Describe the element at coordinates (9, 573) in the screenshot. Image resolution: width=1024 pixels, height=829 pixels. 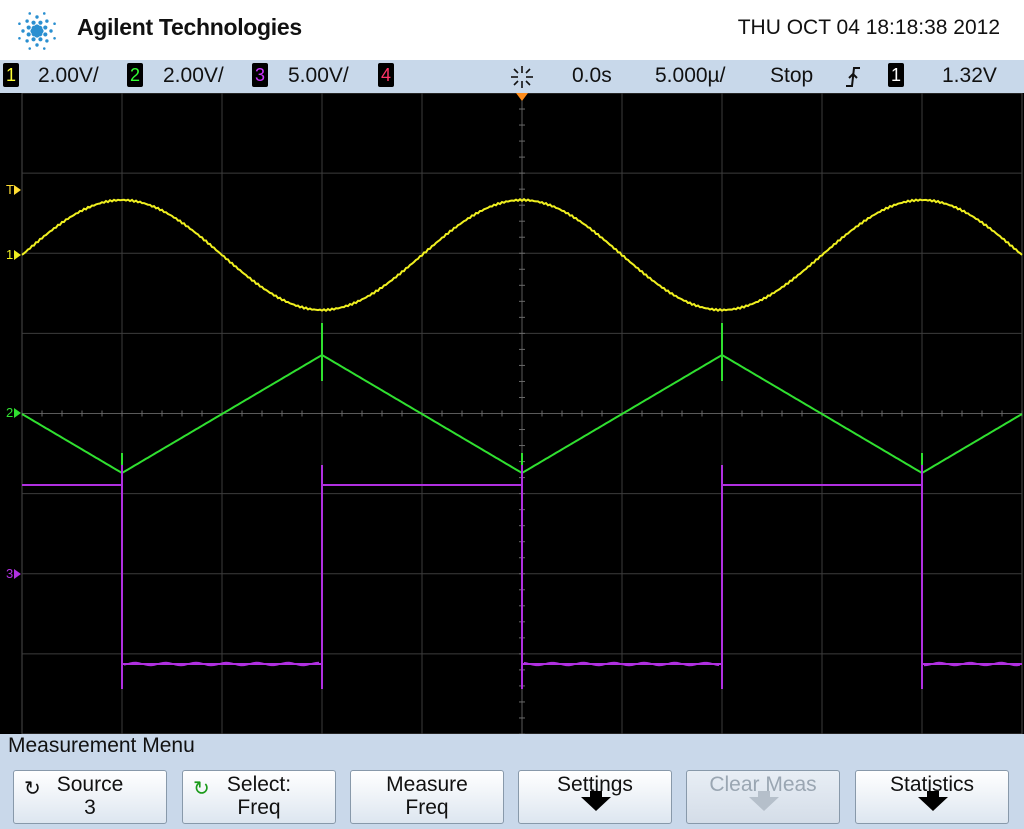
I see `channel-3-ground-marker-label: 3` at that location.